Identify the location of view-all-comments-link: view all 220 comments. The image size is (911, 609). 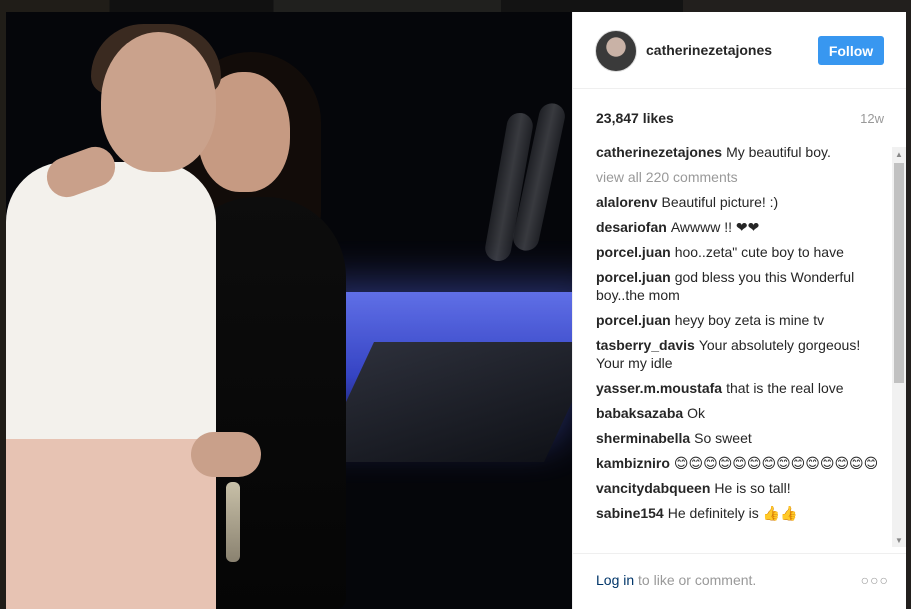
(741, 177).